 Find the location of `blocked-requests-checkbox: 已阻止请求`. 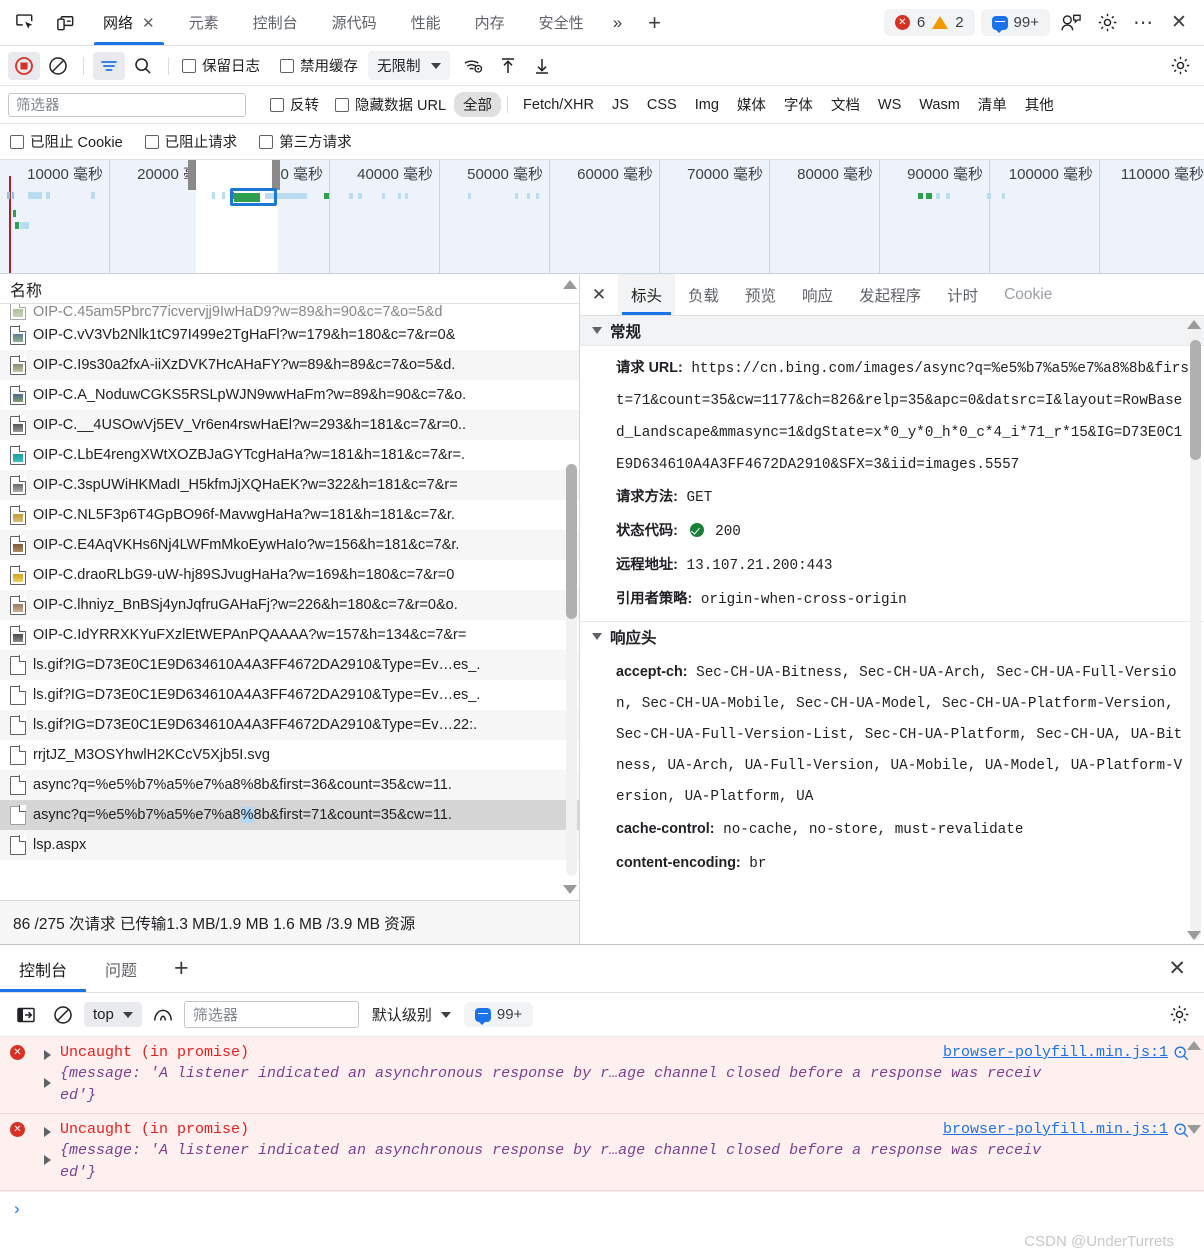

blocked-requests-checkbox: 已阻止请求 is located at coordinates (190, 141).